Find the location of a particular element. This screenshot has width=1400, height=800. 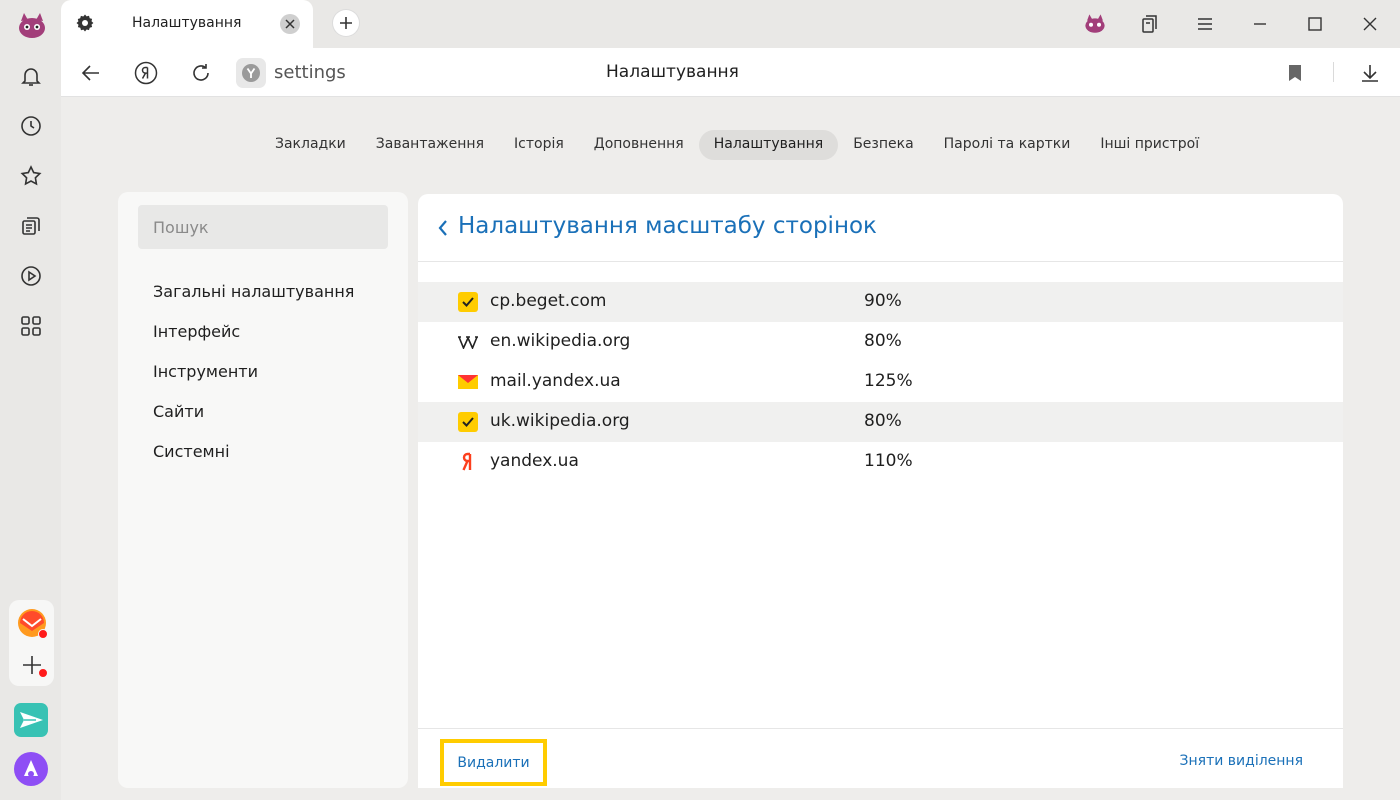

history-clock-icon is located at coordinates (31, 126).